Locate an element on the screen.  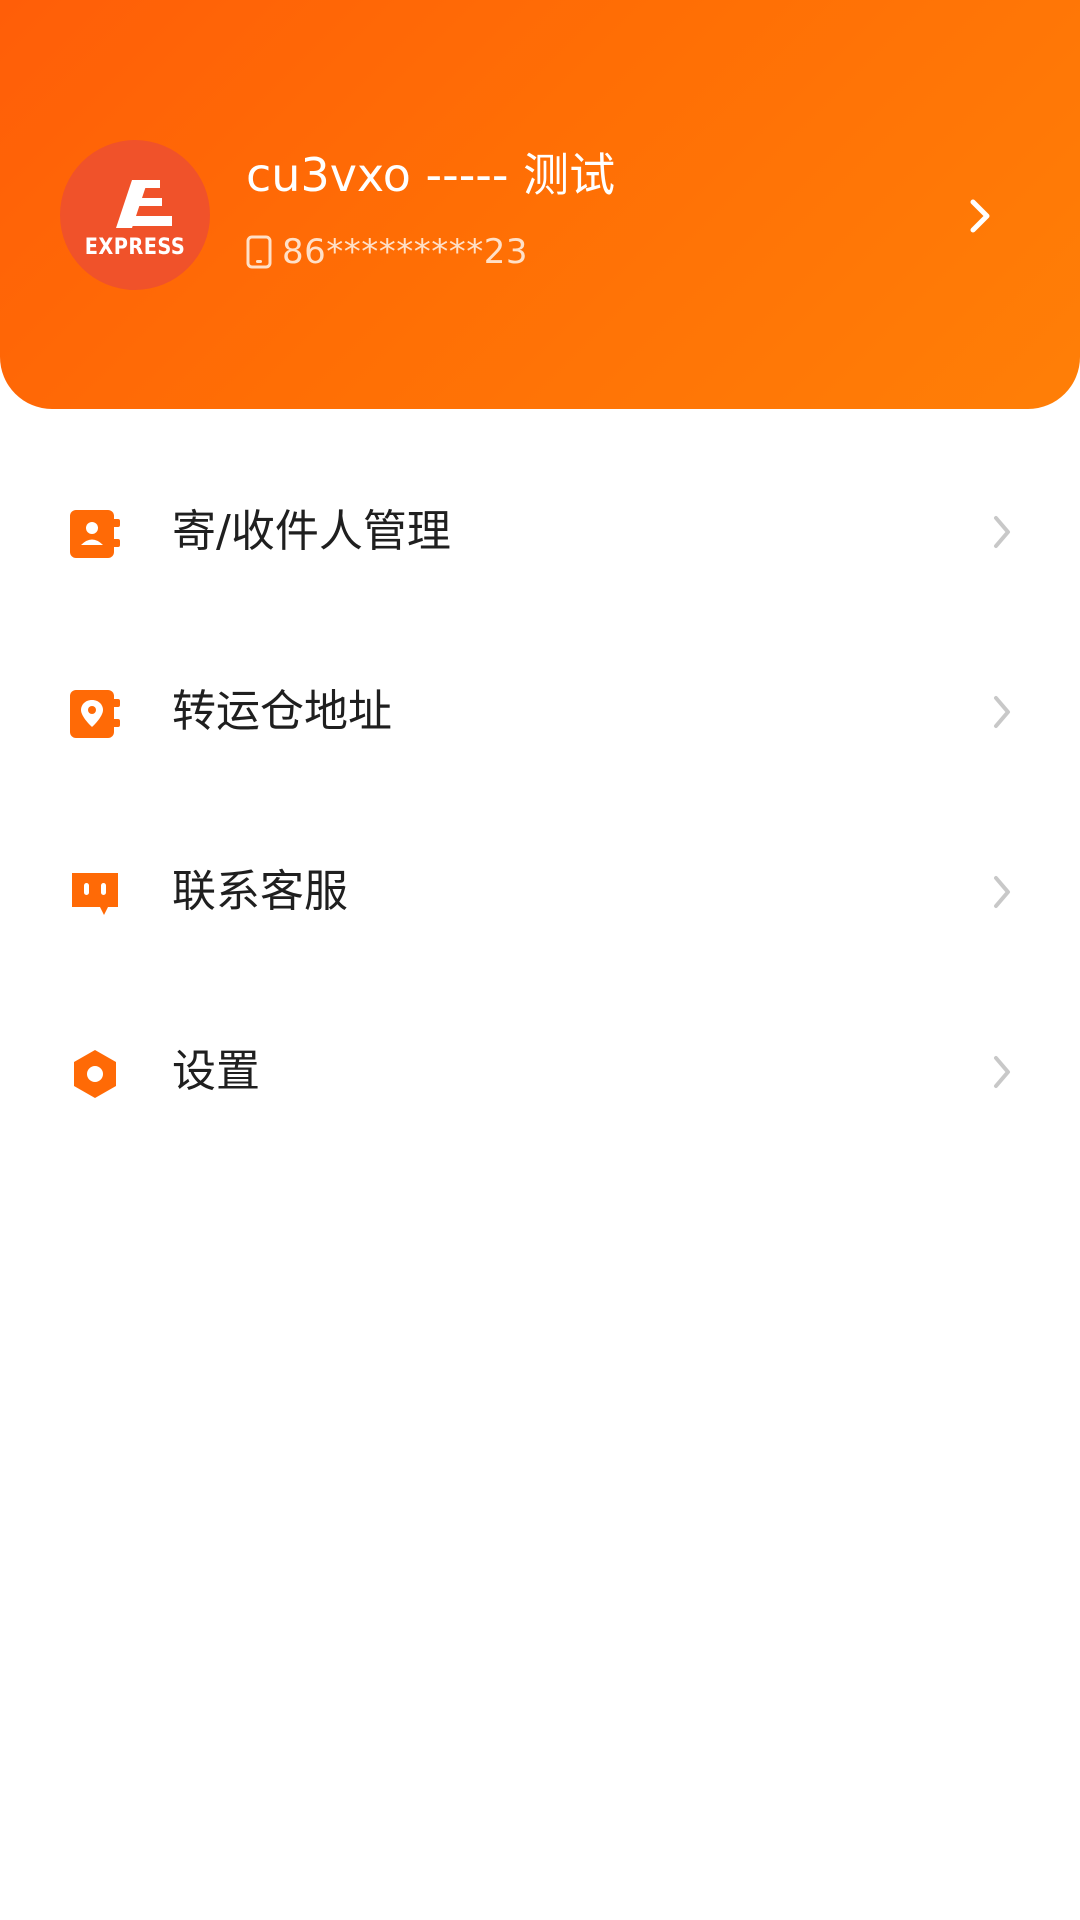
menu-item-warehouse-address: 转运仓地址 is located at coordinates (540, 710).